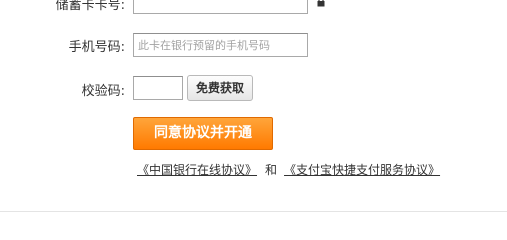  I want to click on and-text: 和, so click(271, 170).